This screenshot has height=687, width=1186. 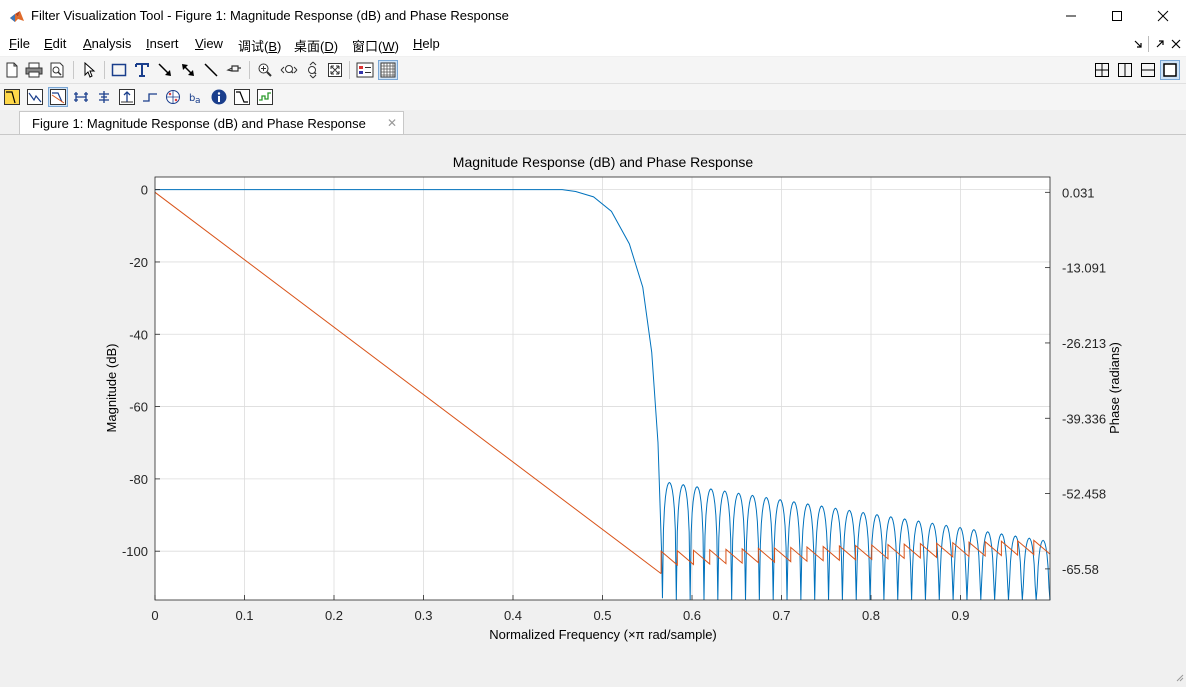 I want to click on y-tick-label: -60, so click(x=138, y=407).